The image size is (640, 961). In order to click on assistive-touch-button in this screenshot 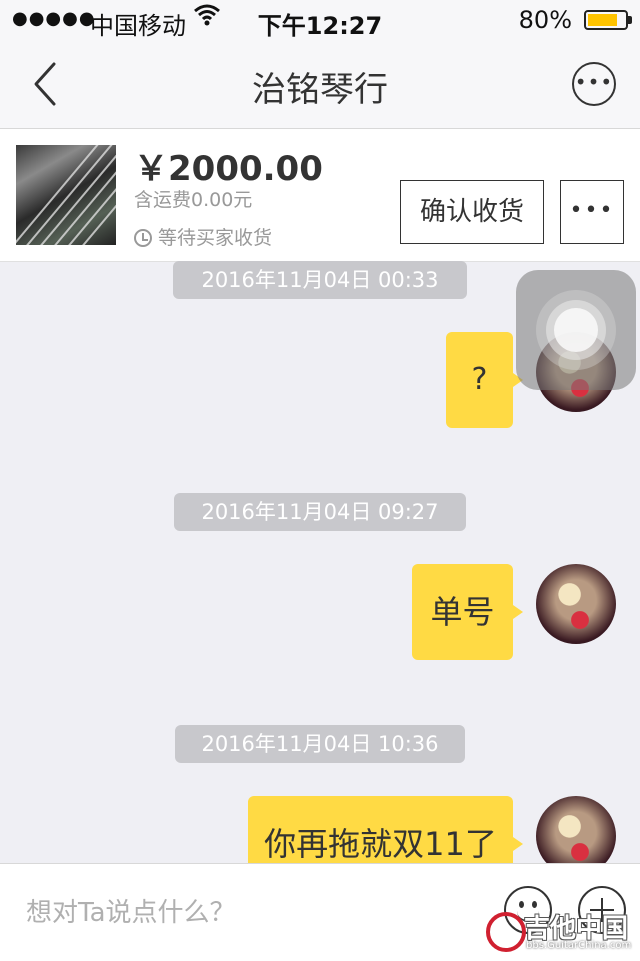, I will do `click(576, 330)`.